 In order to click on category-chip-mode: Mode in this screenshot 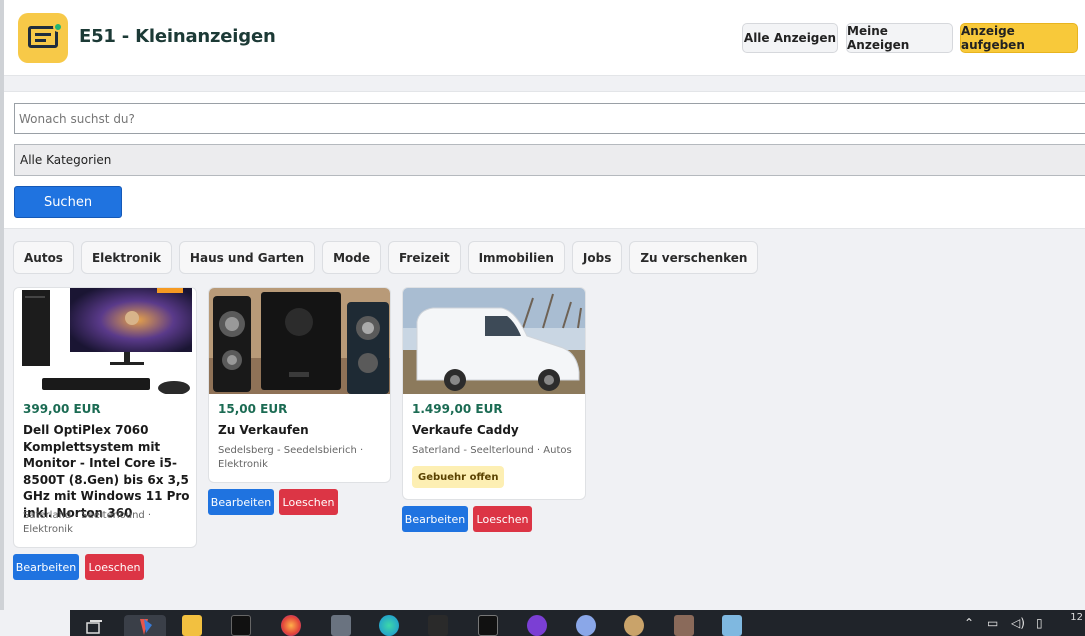, I will do `click(351, 257)`.